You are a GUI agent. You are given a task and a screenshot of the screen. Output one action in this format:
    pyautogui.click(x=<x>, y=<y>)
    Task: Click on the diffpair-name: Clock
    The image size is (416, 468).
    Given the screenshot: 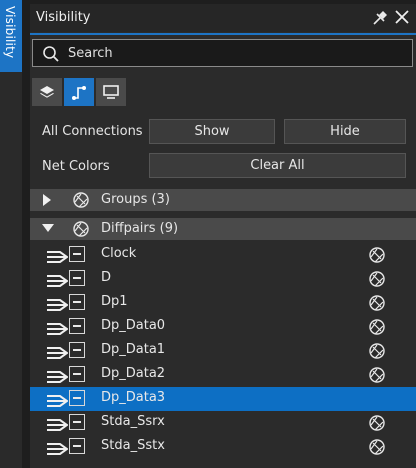 What is the action you would take?
    pyautogui.click(x=119, y=253)
    